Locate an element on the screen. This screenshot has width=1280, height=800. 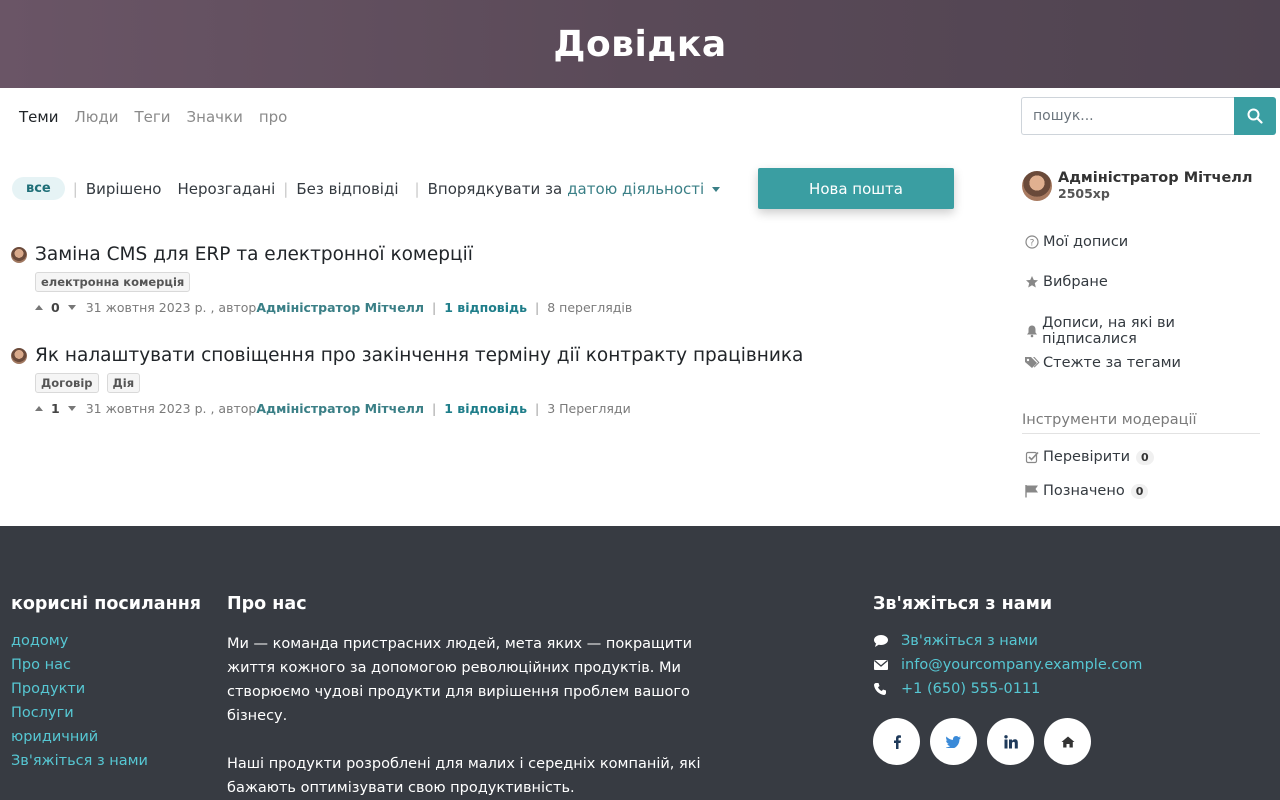
vote-count: 1 is located at coordinates (55, 408).